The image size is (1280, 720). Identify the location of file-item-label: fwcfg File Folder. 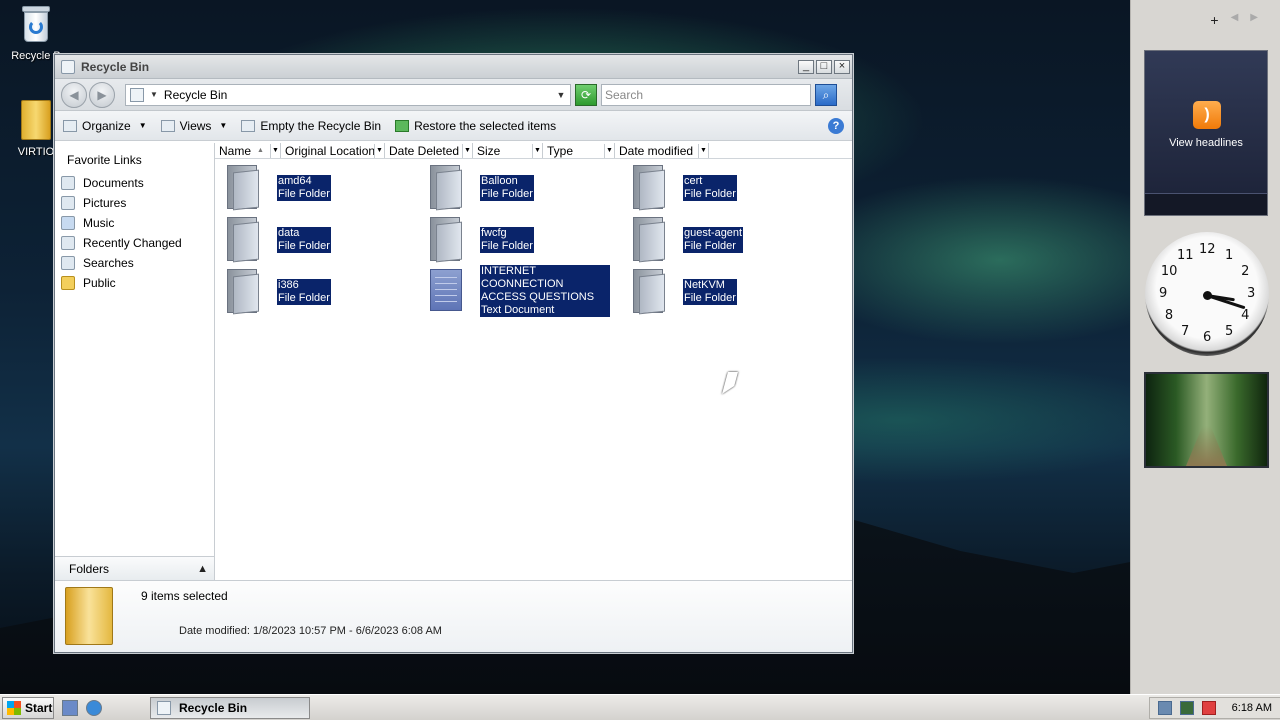
(507, 240).